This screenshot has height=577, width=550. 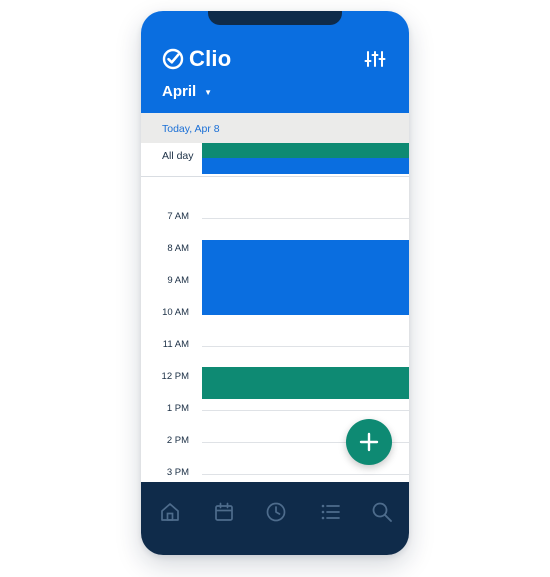 I want to click on tab-activities, so click(x=277, y=513).